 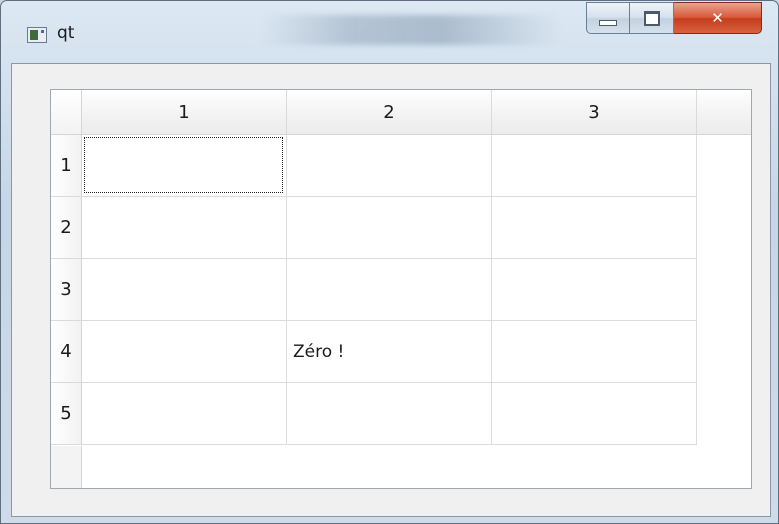 What do you see at coordinates (66, 33) in the screenshot?
I see `window-title: qt` at bounding box center [66, 33].